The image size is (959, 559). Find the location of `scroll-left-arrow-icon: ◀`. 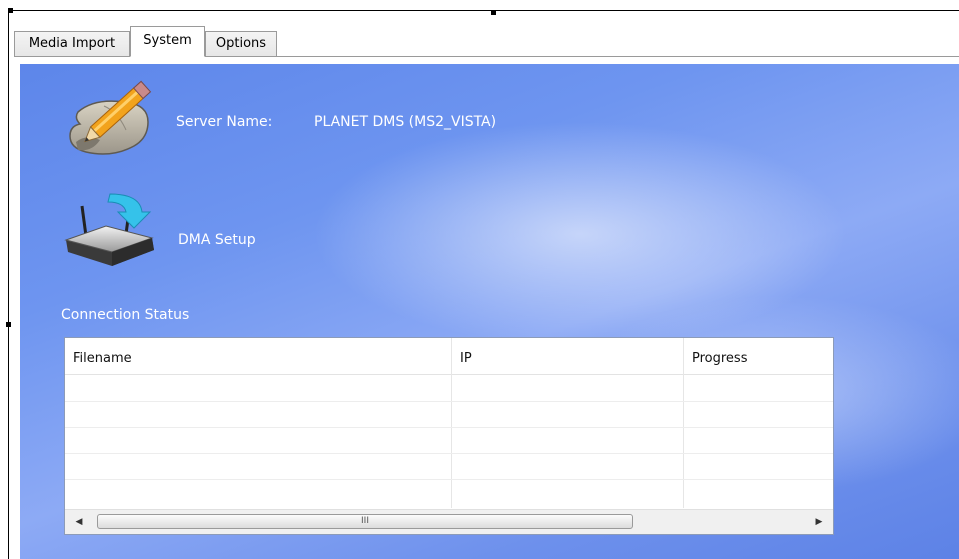

scroll-left-arrow-icon: ◀ is located at coordinates (79, 522).